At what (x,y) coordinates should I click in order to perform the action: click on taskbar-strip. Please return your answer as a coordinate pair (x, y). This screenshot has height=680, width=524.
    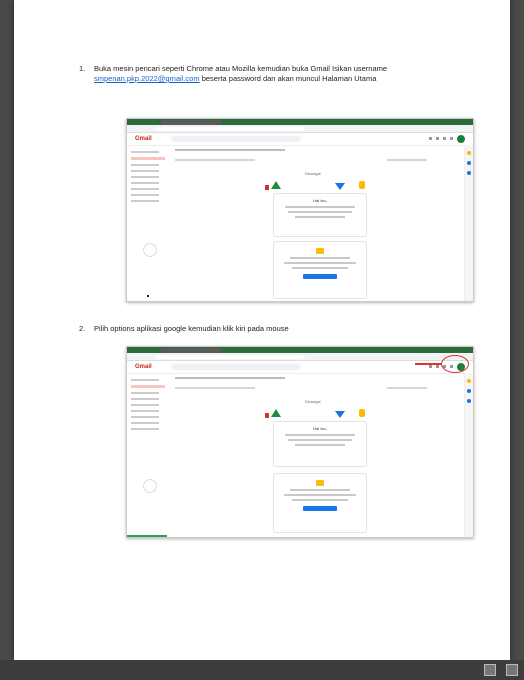
    Looking at the image, I should click on (147, 536).